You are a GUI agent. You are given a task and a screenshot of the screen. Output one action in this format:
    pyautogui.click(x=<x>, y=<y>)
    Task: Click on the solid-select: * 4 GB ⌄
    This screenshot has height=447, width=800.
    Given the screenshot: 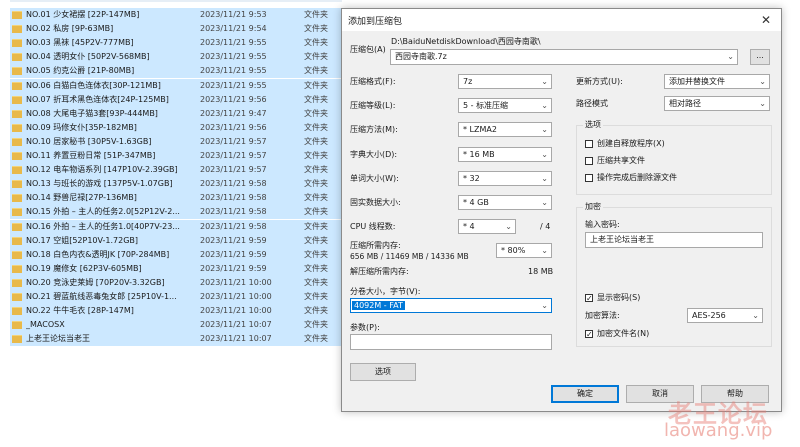 What is the action you would take?
    pyautogui.click(x=505, y=202)
    